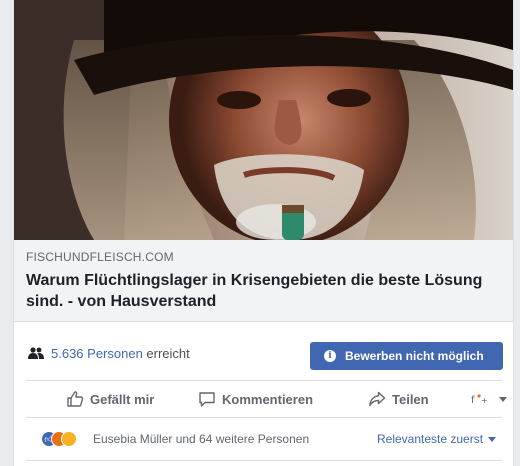  I want to click on reaction-icons: 👍︎, so click(65, 439).